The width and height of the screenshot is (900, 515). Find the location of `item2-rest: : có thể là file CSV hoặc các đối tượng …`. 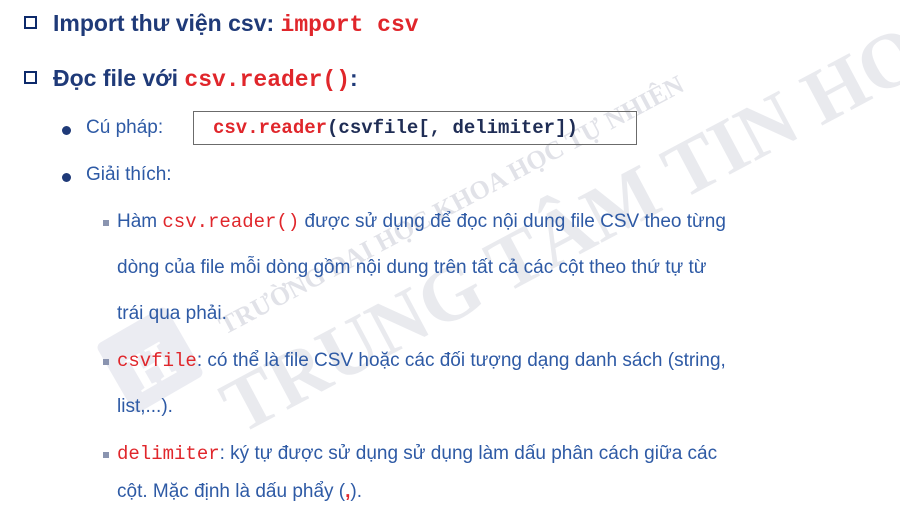

item2-rest: : có thể là file CSV hoặc các đối tượng … is located at coordinates (461, 360).